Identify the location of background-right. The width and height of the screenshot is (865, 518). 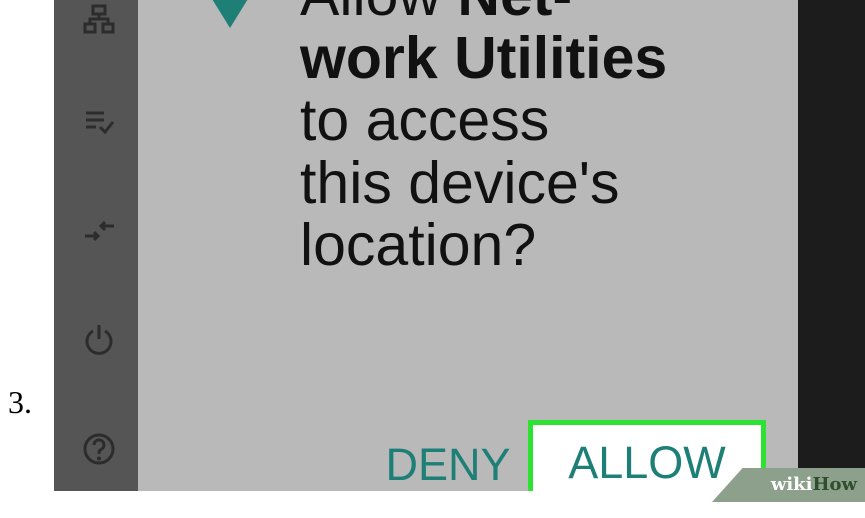
(831, 245).